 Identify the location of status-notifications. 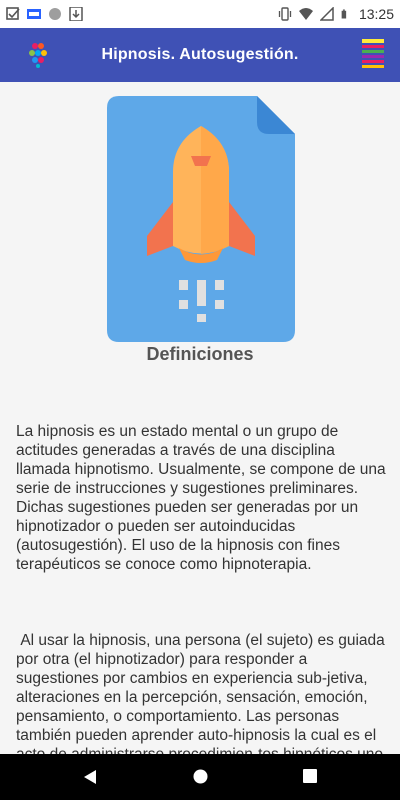
(44, 14).